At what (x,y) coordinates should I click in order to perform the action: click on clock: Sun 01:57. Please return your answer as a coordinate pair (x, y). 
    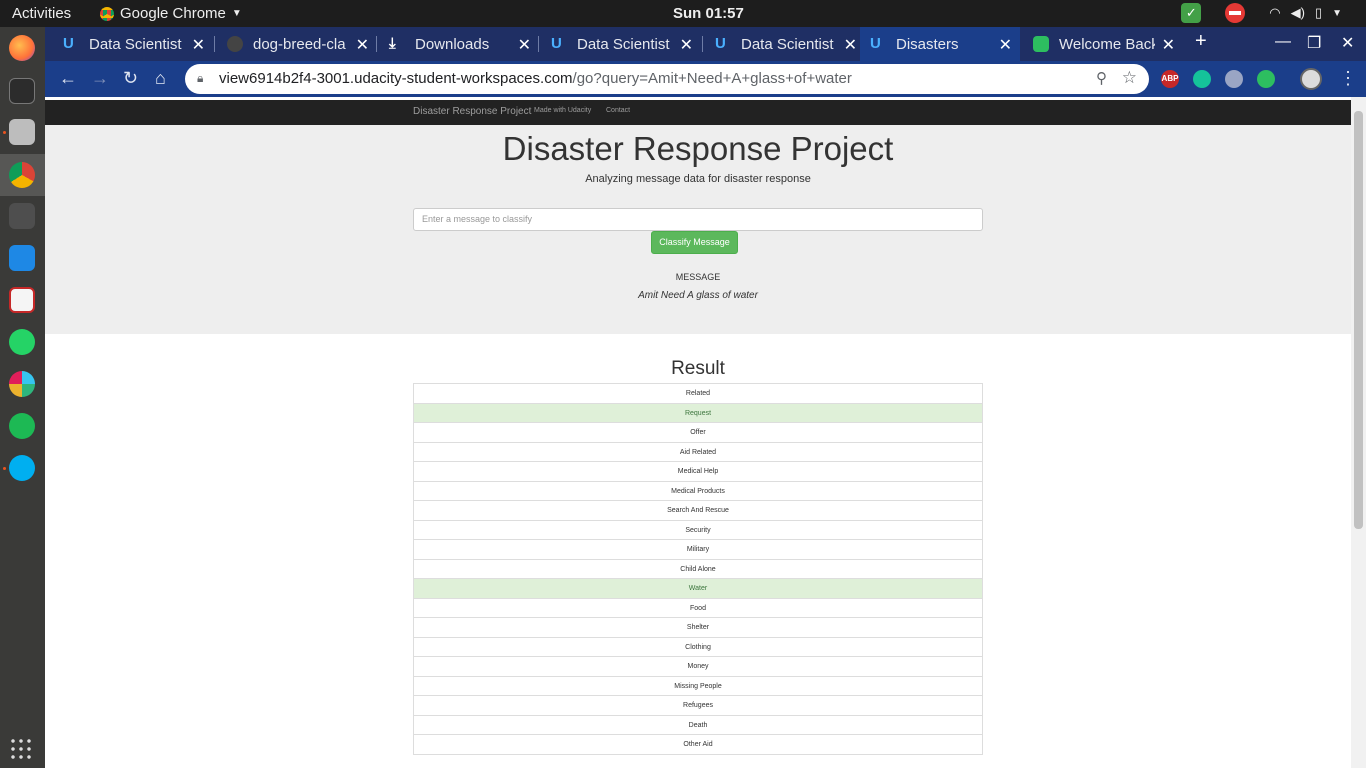
    Looking at the image, I should click on (708, 13).